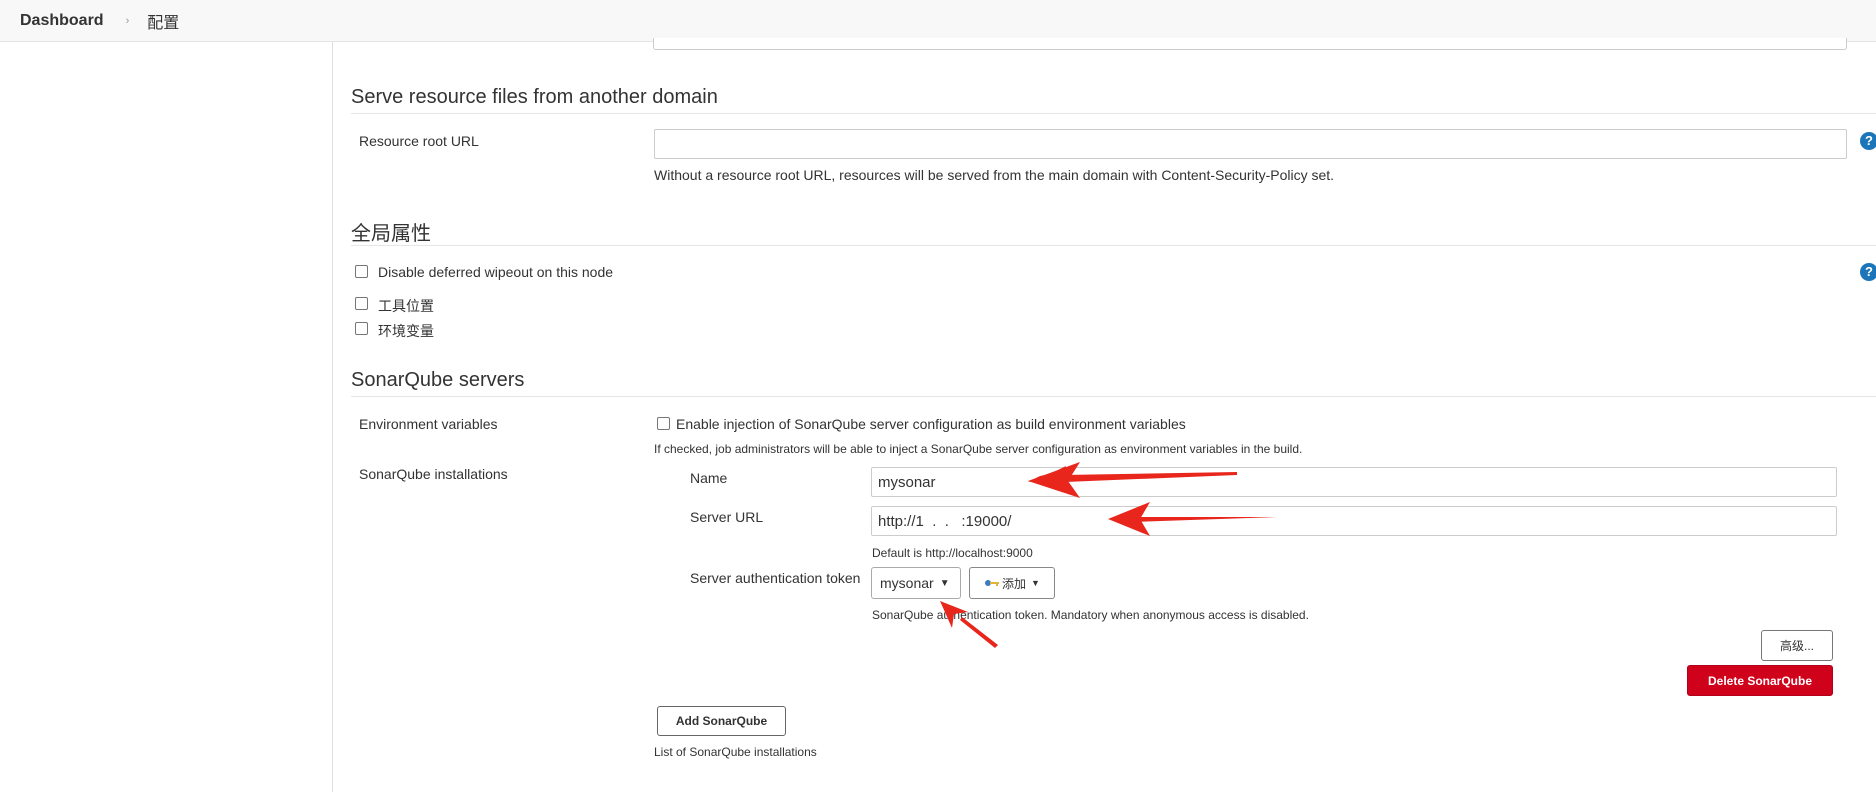 Image resolution: width=1876 pixels, height=792 pixels. Describe the element at coordinates (1108, 555) in the screenshot. I see `annotation-arrows` at that location.